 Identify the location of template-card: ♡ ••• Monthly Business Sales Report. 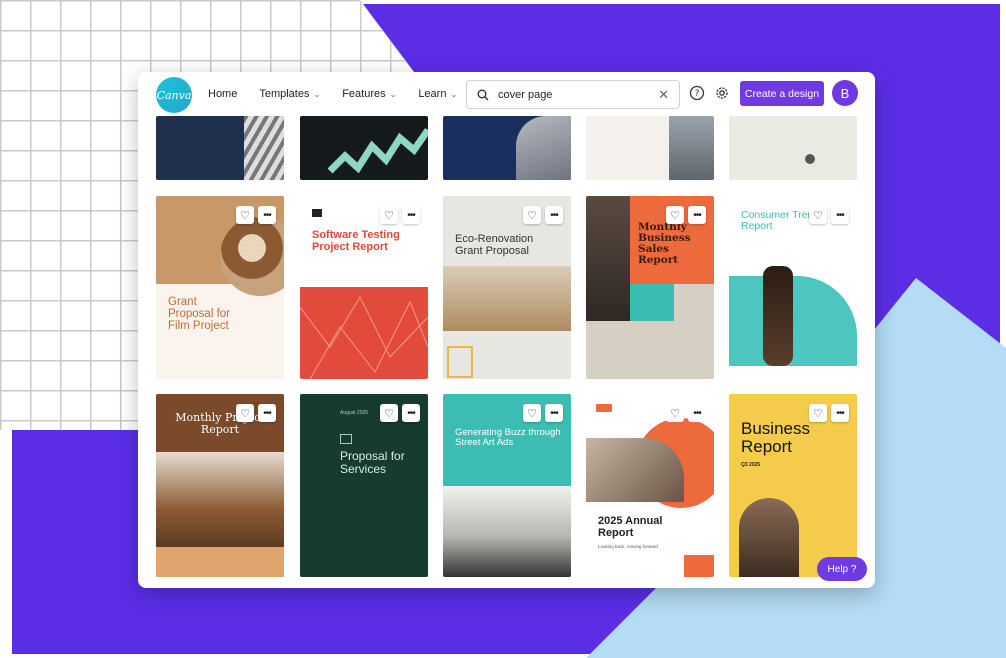
(650, 287).